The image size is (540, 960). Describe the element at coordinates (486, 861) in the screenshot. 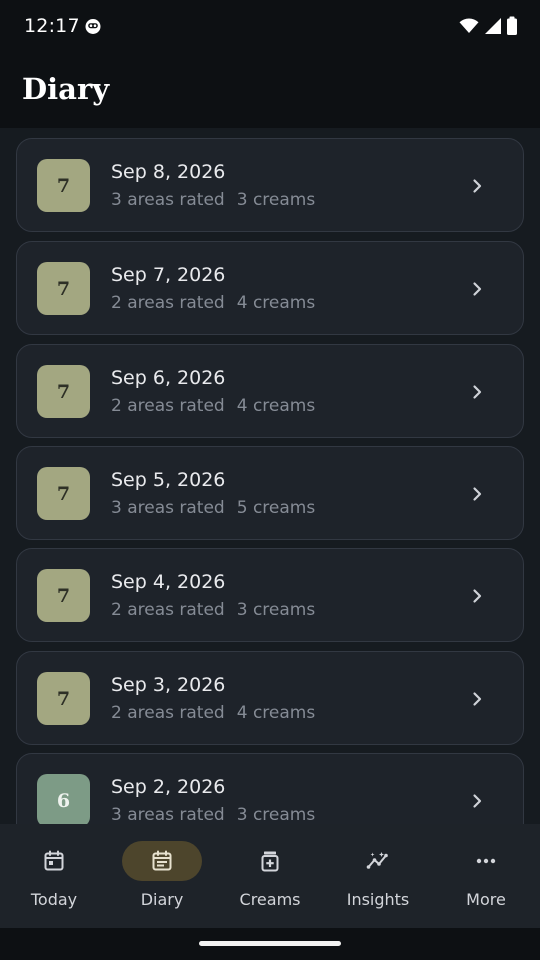

I see `more-horiz-icon` at that location.